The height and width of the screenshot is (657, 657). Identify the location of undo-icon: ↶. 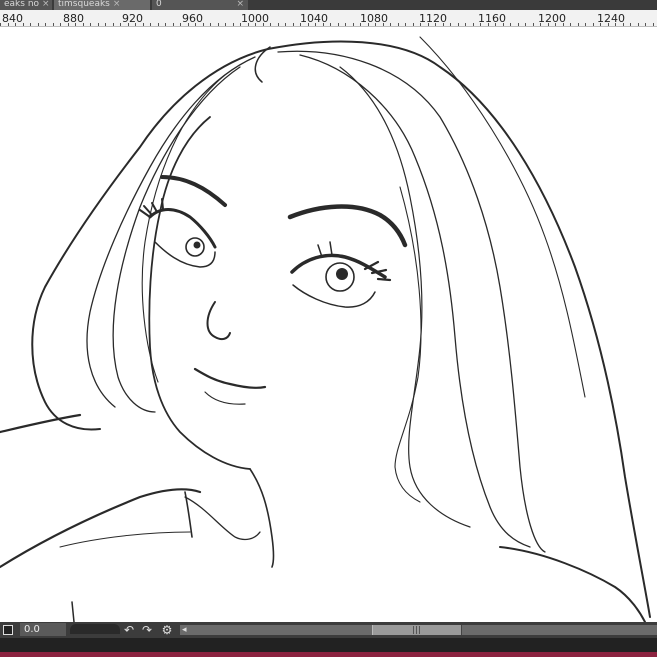
(129, 630).